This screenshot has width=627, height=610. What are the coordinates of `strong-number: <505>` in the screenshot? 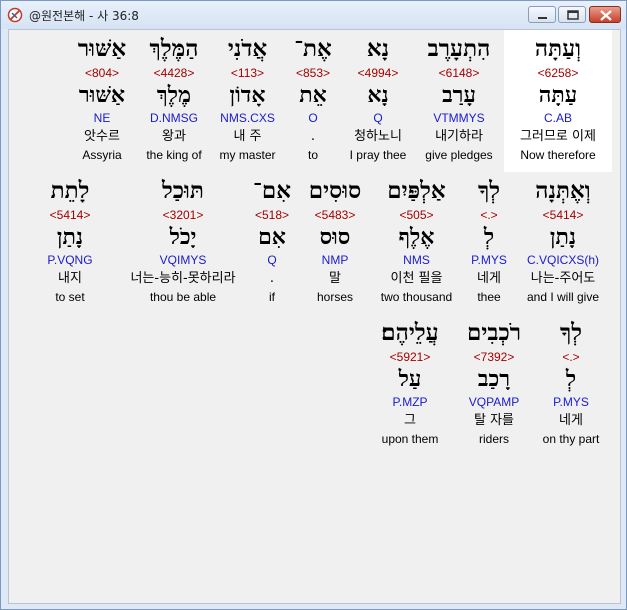 It's located at (416, 215).